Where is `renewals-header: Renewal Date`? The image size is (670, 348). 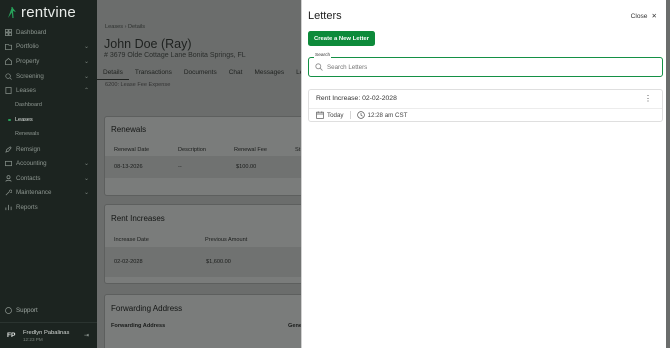
renewals-header: Renewal Date is located at coordinates (132, 150).